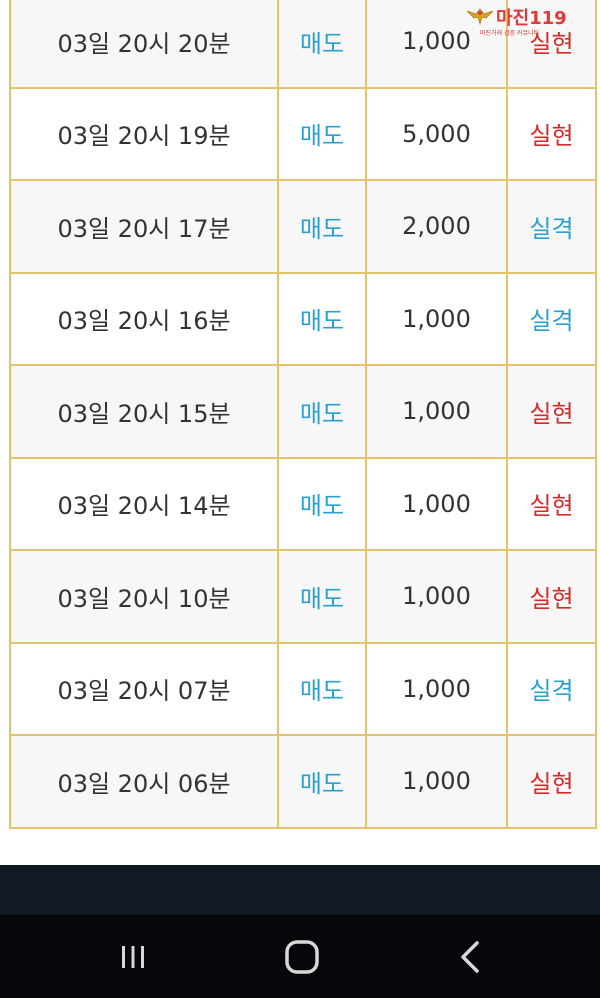  I want to click on table-row: 03일 20시 15분 매도 1,000 실현, so click(303, 411).